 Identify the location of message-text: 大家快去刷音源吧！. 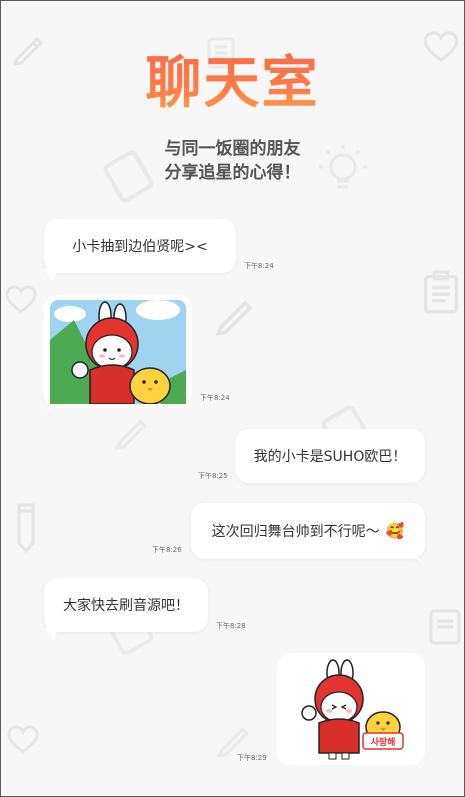
(126, 606).